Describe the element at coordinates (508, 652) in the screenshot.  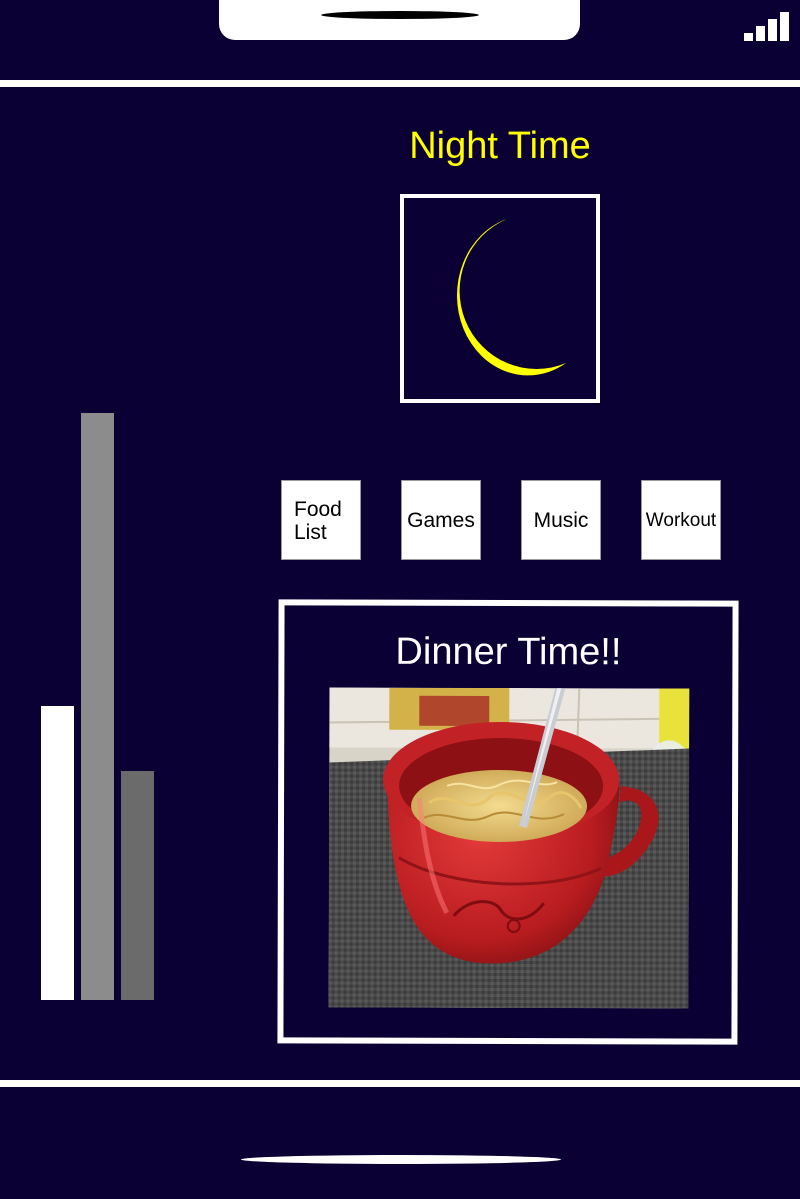
I see `dinner-title: Dinner Time!!` at that location.